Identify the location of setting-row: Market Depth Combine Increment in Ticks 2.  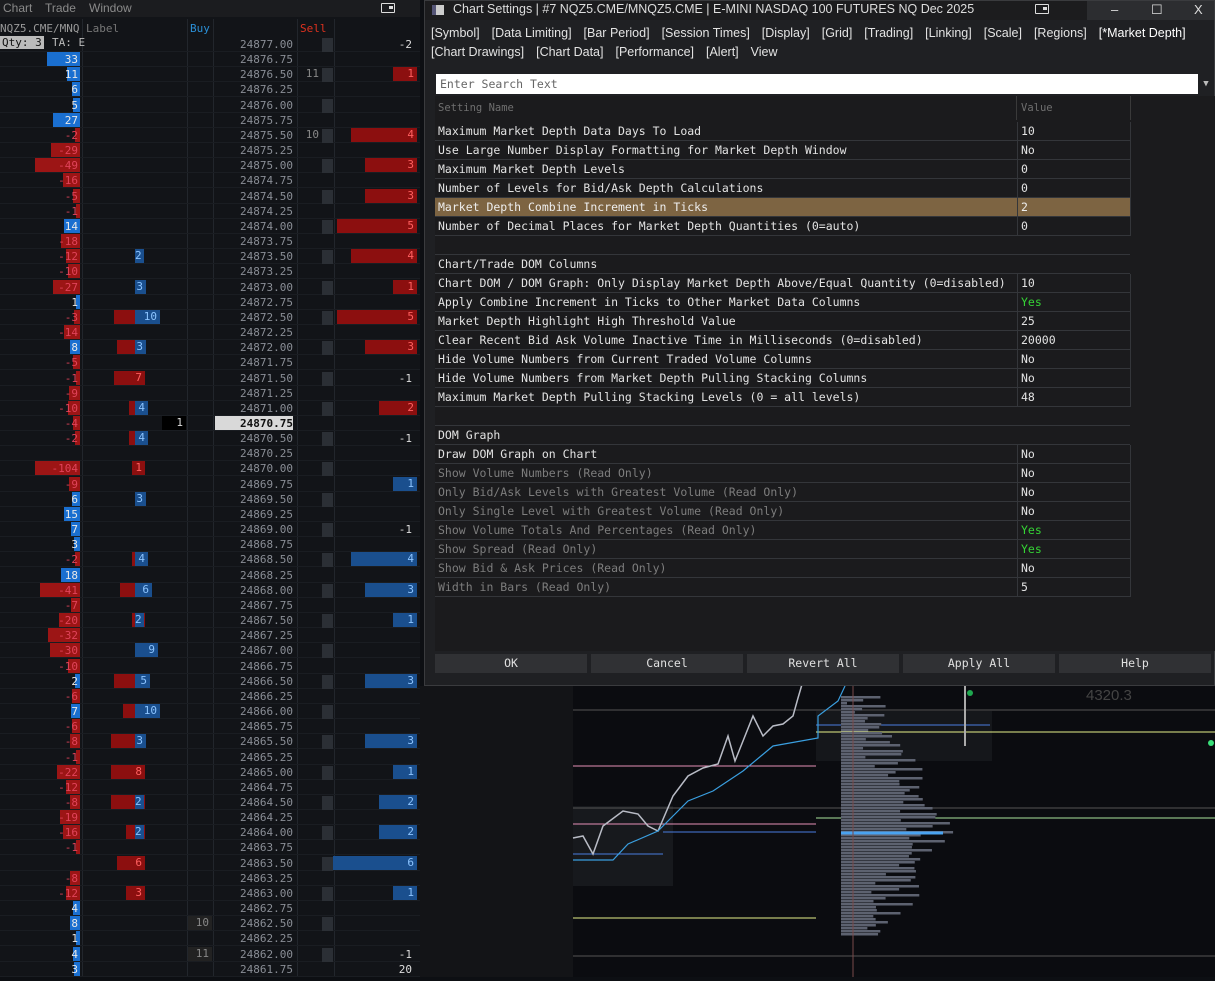
(783, 207).